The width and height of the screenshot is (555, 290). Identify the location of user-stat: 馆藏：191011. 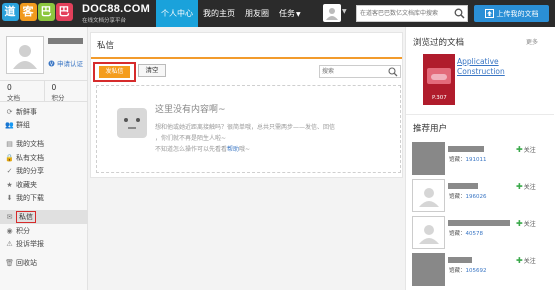
(468, 159).